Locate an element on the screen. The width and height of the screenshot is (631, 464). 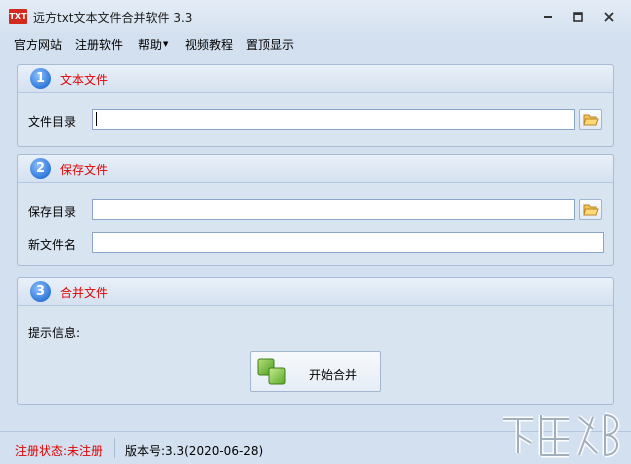
save-dir-input is located at coordinates (333, 209).